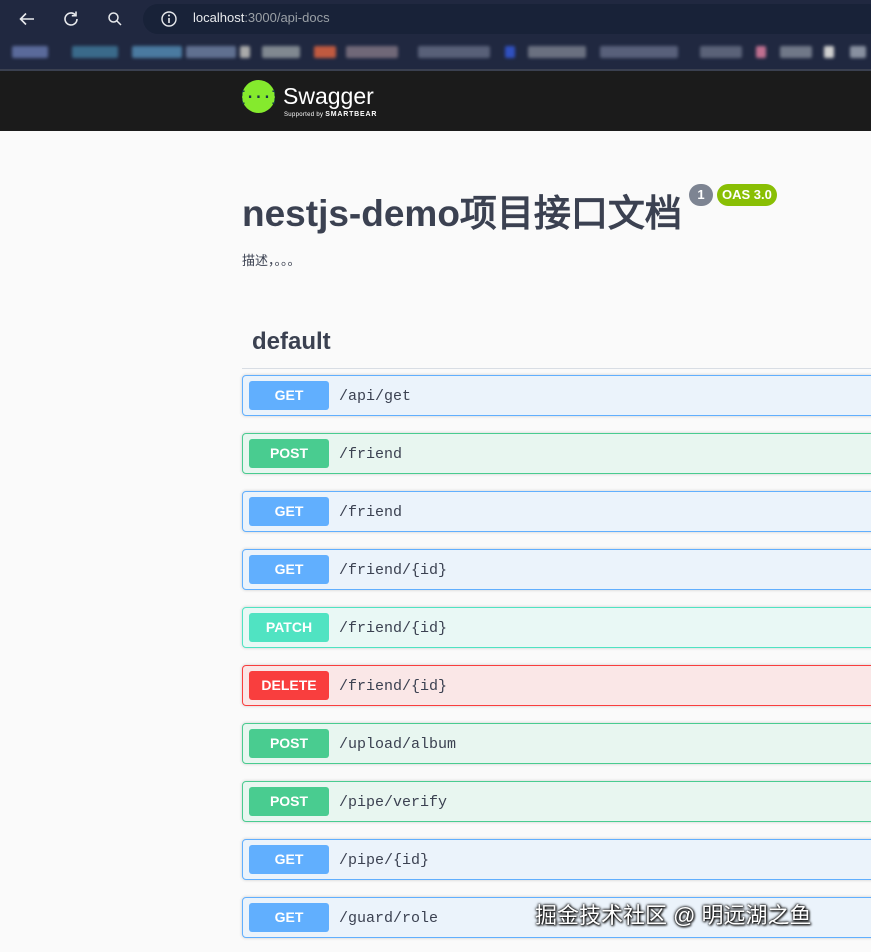 The height and width of the screenshot is (952, 871). I want to click on bookmarks-bar, so click(435, 52).